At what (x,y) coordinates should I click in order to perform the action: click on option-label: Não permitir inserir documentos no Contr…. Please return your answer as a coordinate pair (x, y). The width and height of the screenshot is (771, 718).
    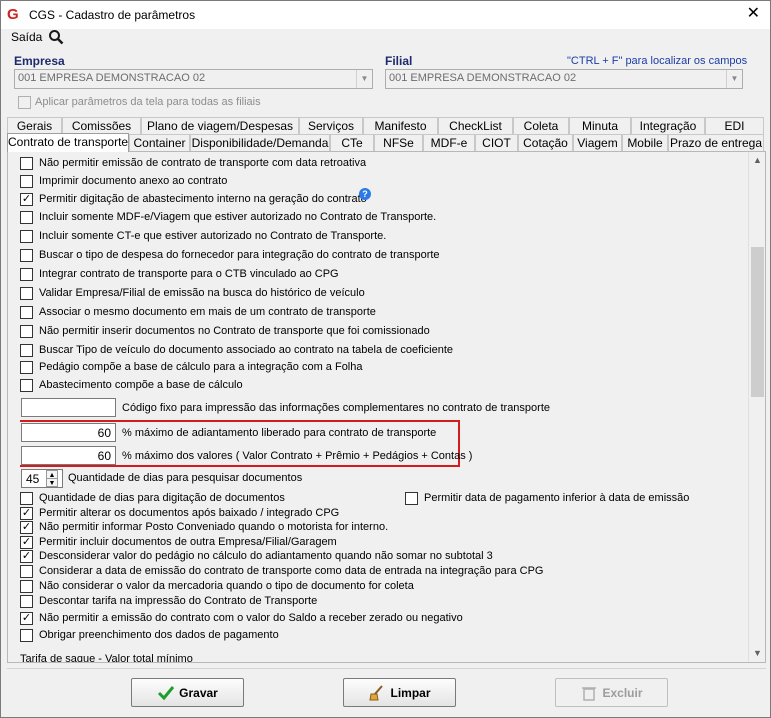
    Looking at the image, I should click on (234, 331).